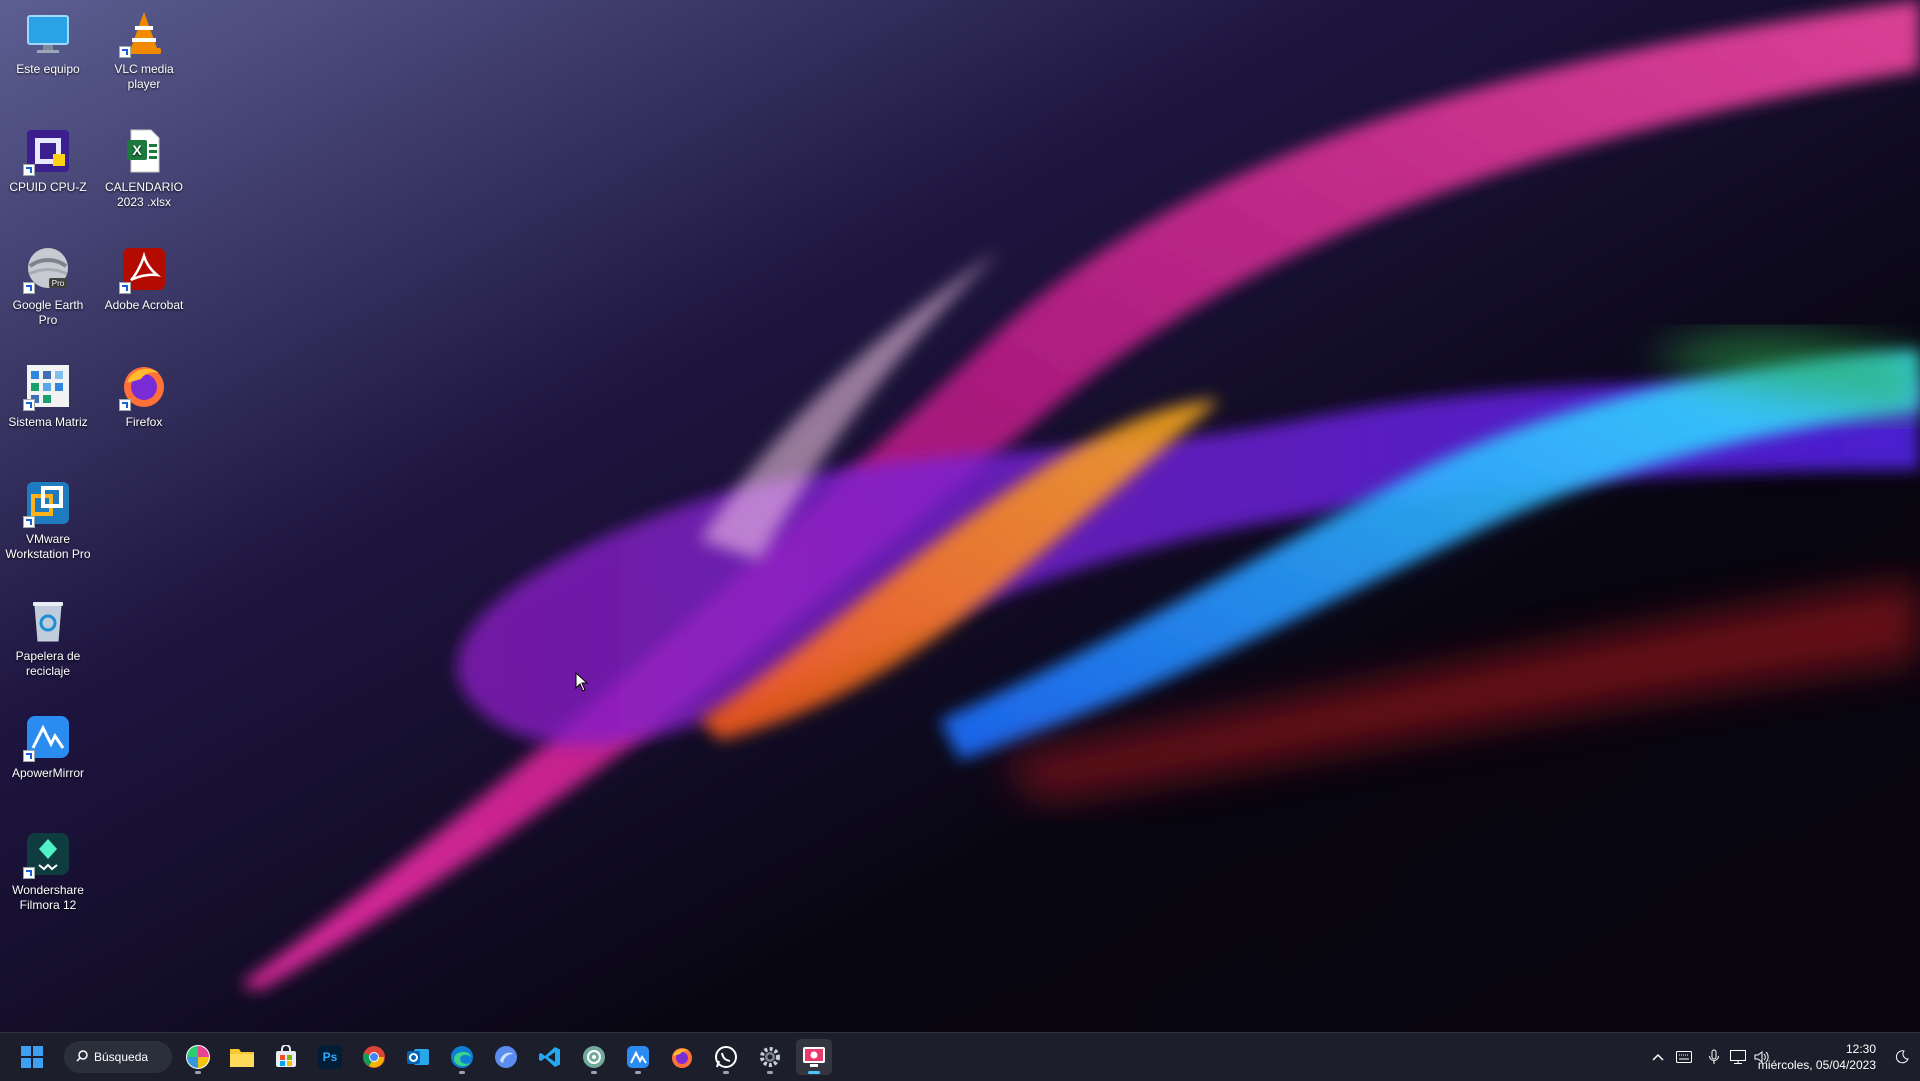  Describe the element at coordinates (1816, 1065) in the screenshot. I see `clock-date: miércoles, 05/04/2023` at that location.